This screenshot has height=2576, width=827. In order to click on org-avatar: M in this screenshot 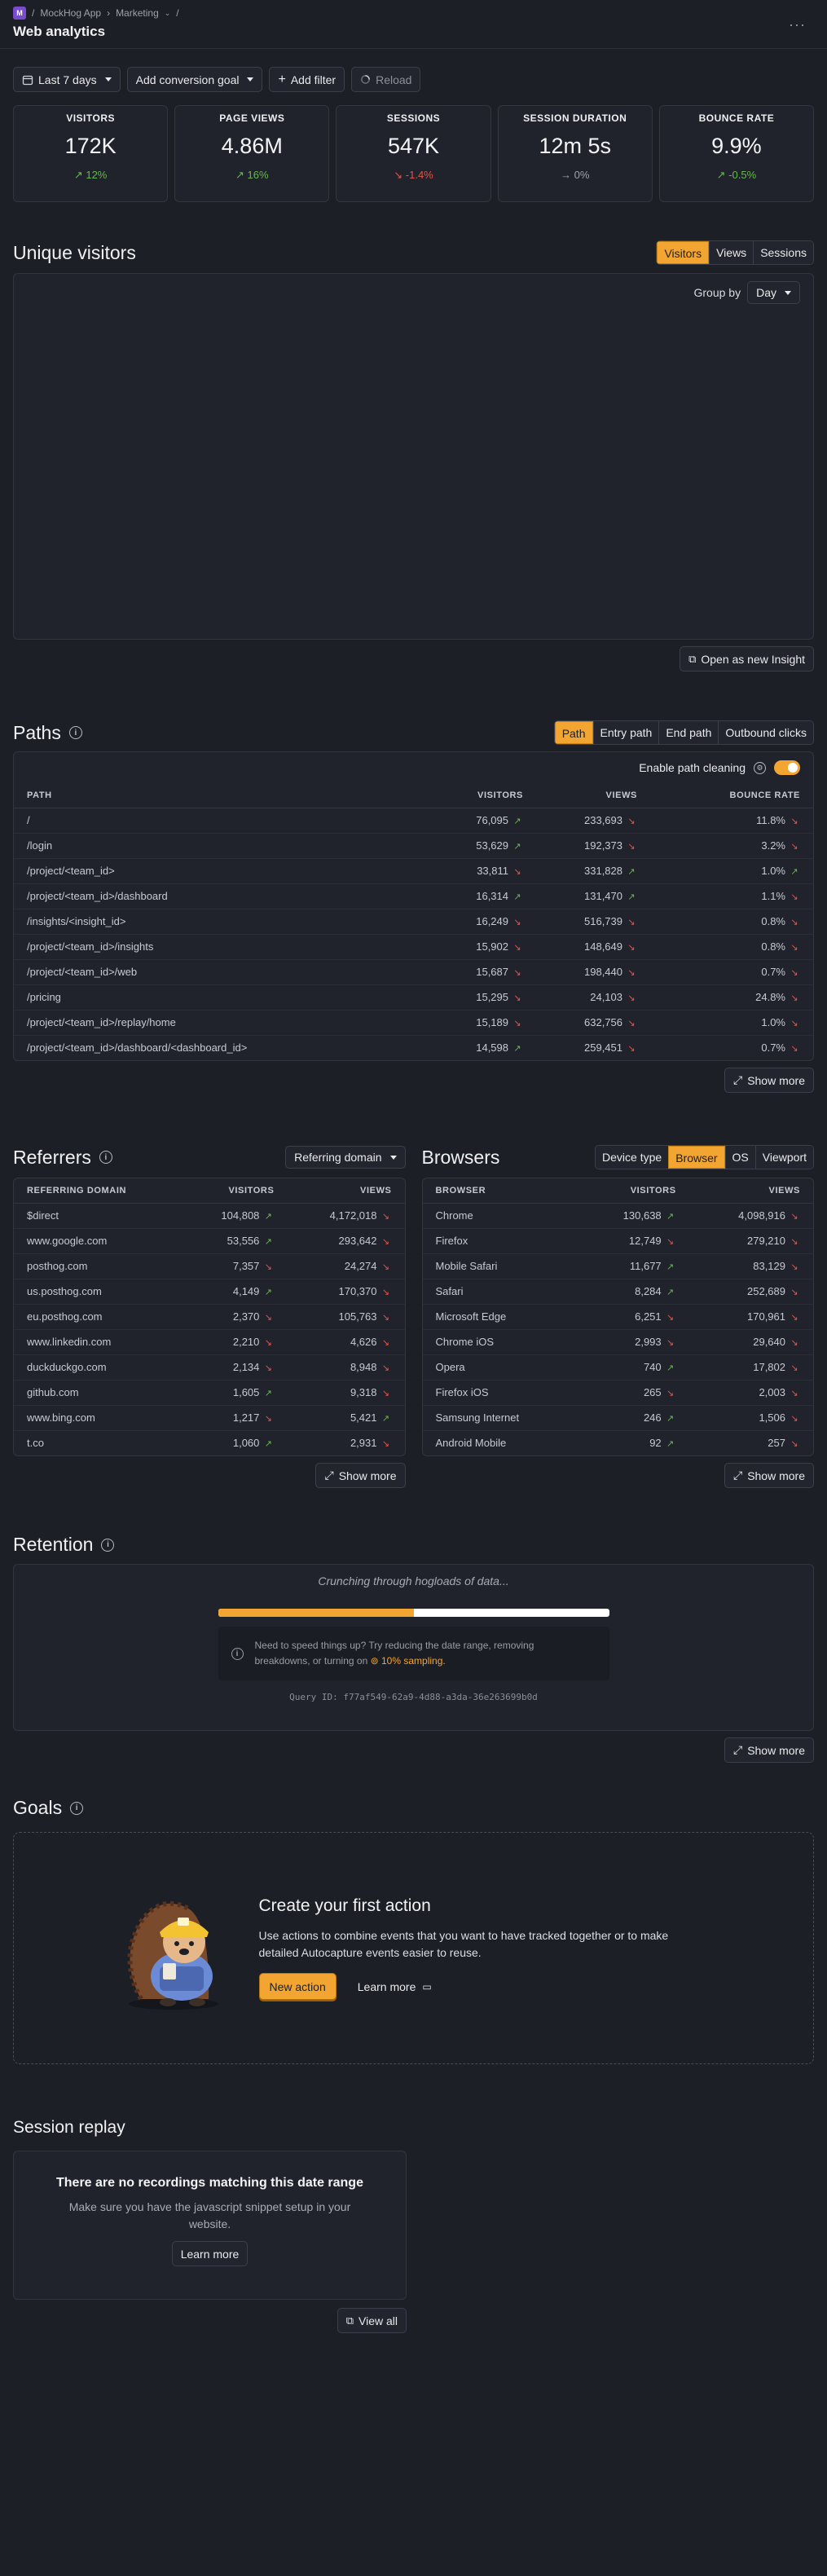, I will do `click(19, 13)`.